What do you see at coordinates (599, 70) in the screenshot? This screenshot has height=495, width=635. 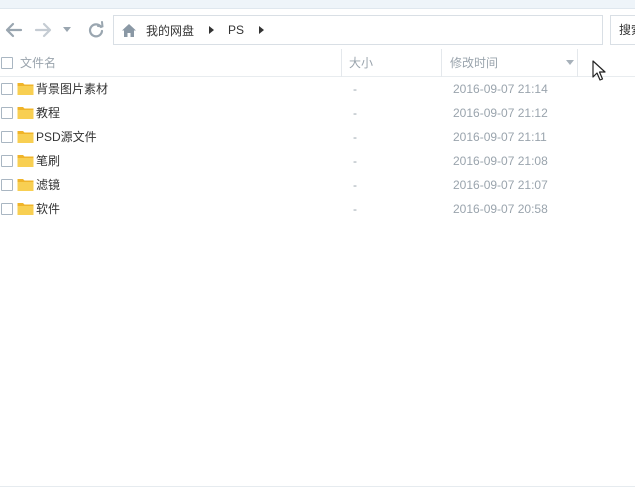 I see `mouse-cursor-icon` at bounding box center [599, 70].